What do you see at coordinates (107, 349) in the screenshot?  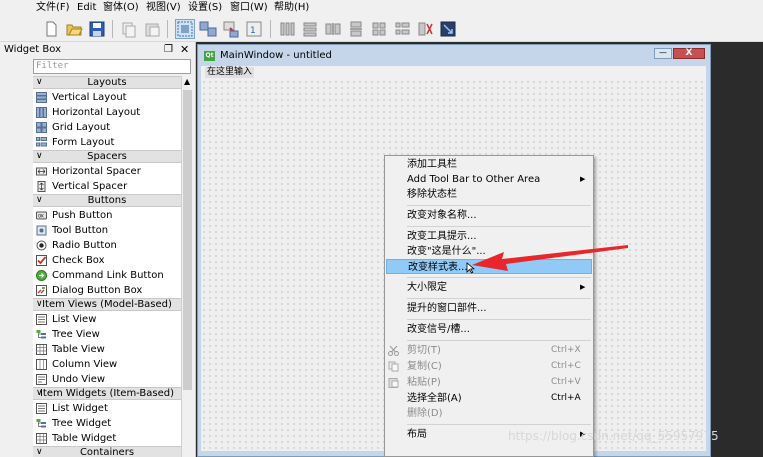 I see `widget-table-view: Table View` at bounding box center [107, 349].